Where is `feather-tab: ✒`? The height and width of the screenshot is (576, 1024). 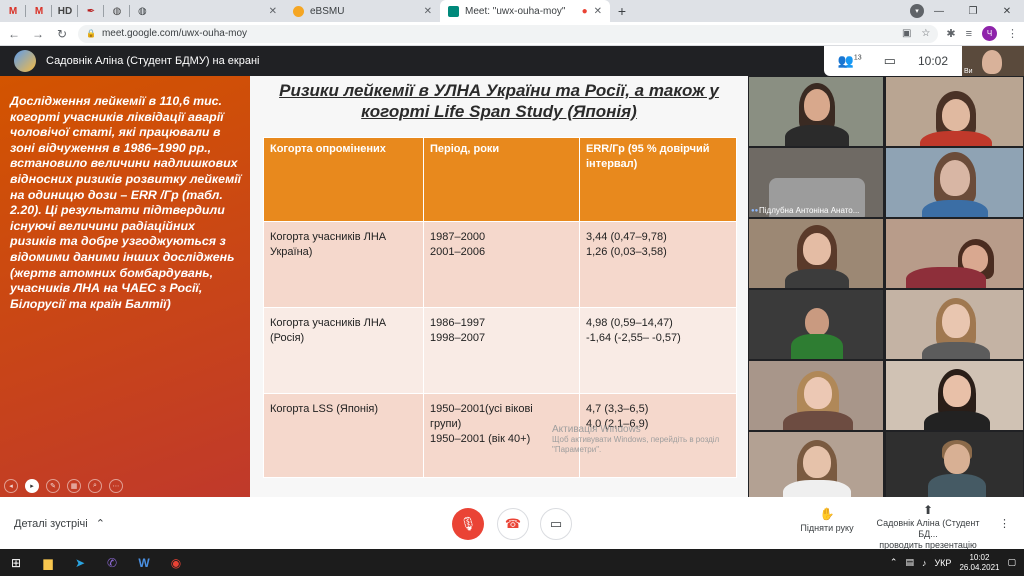 feather-tab: ✒ is located at coordinates (91, 11).